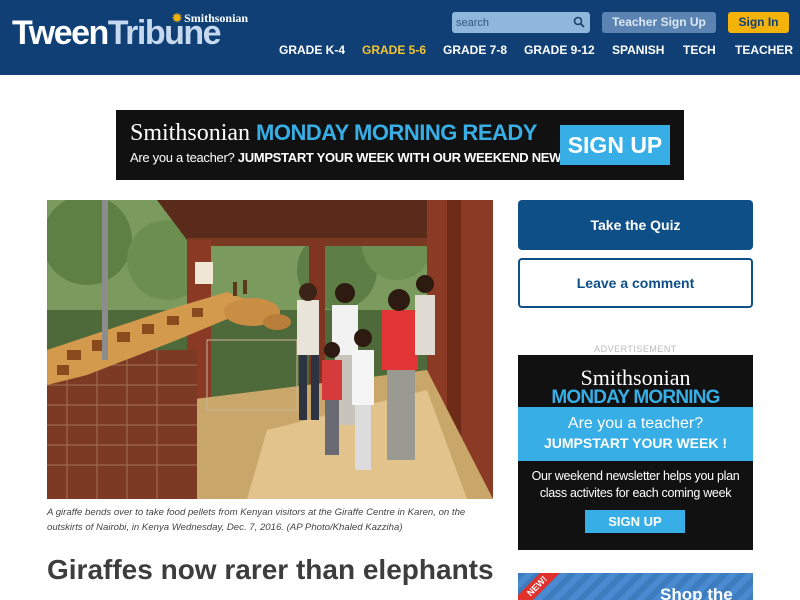  Describe the element at coordinates (638, 50) in the screenshot. I see `nav-spanish: SPANISH` at that location.